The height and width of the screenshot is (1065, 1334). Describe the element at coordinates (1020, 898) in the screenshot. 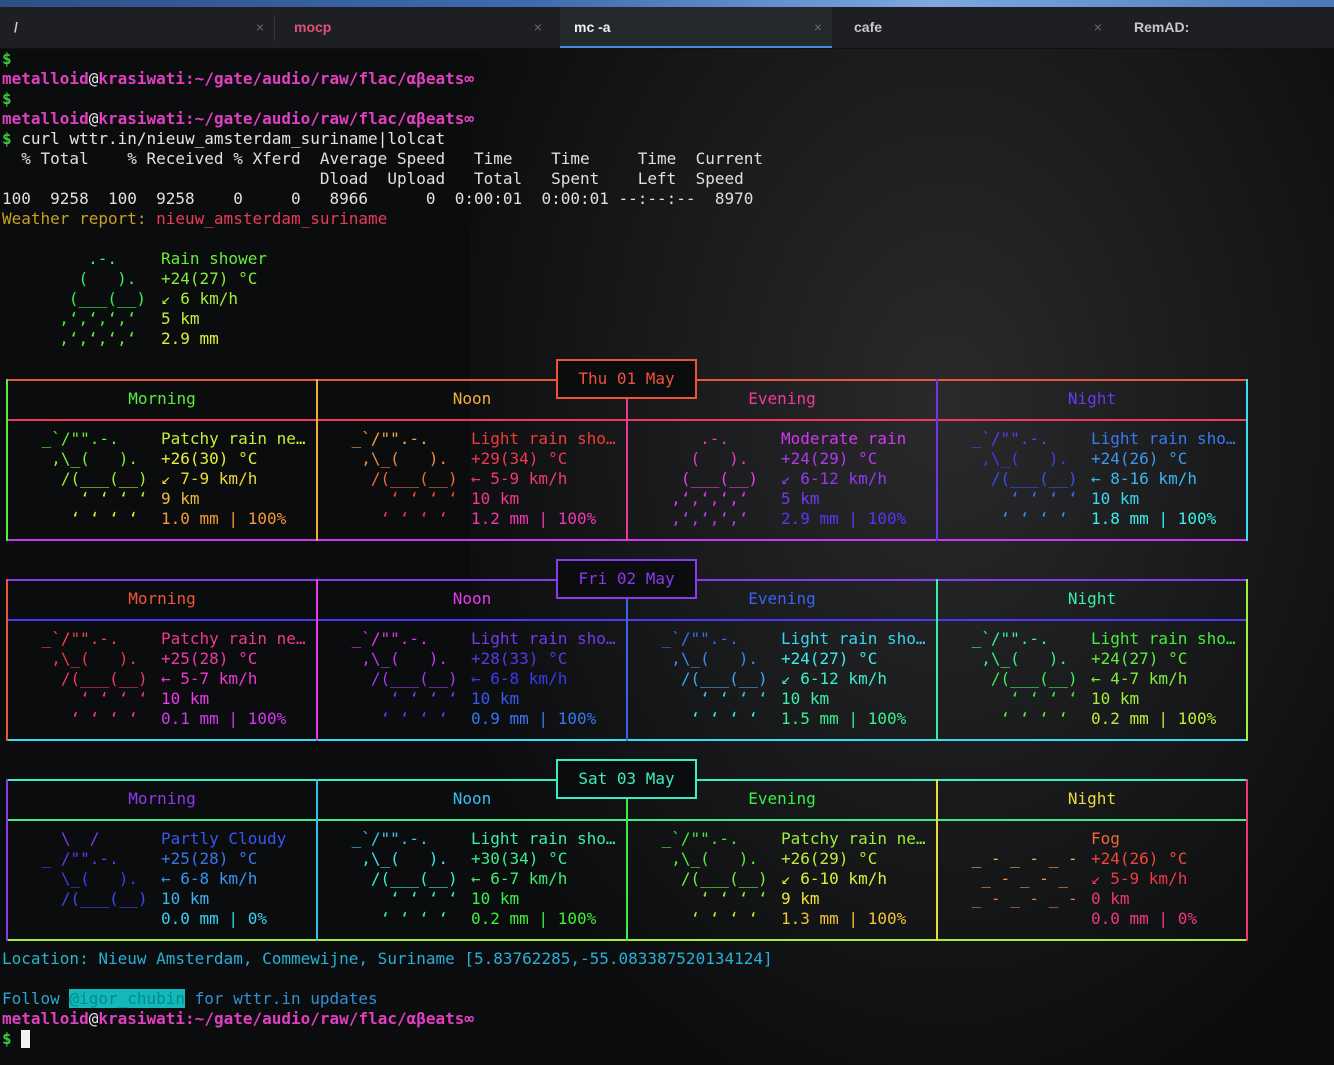

I see `weather-icon-art: _ - _ - _ -` at that location.